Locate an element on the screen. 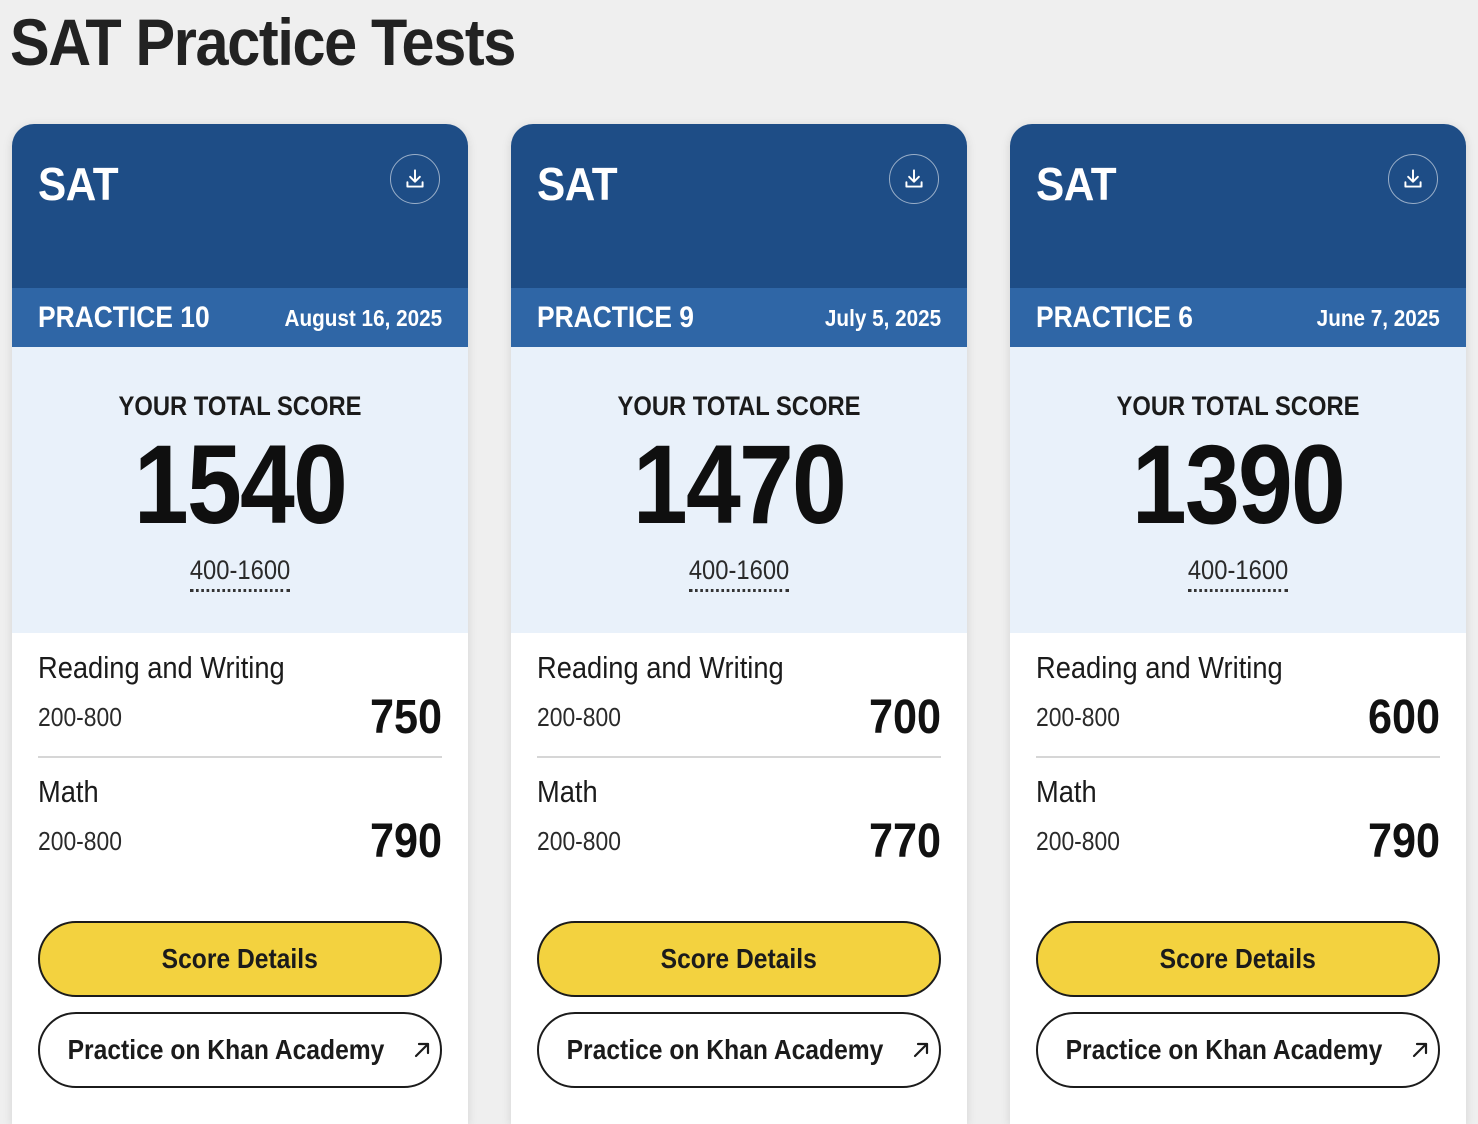  page-title: SAT Practice Tests is located at coordinates (263, 42).